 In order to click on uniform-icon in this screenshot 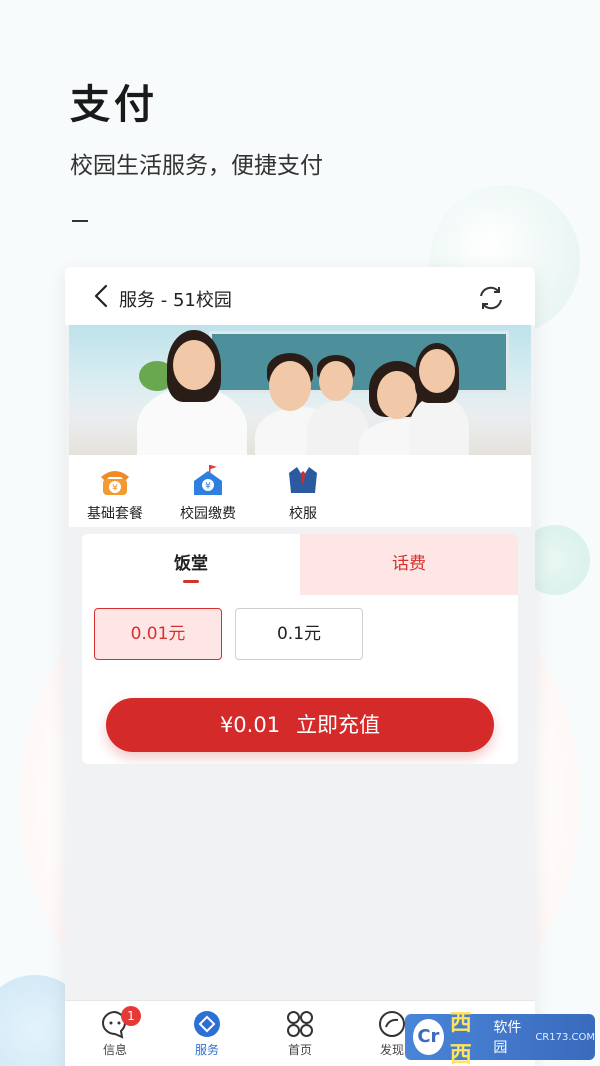, I will do `click(303, 480)`.